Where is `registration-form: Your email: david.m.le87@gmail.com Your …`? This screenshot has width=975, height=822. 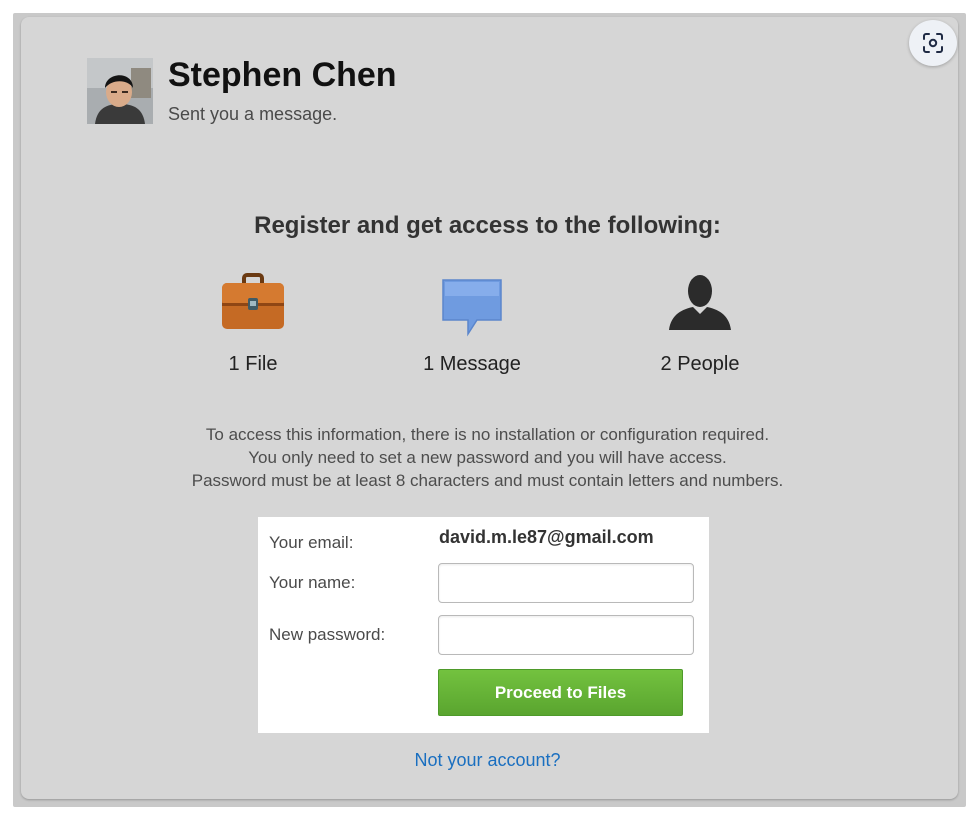
registration-form: Your email: david.m.le87@gmail.com Your … is located at coordinates (483, 625).